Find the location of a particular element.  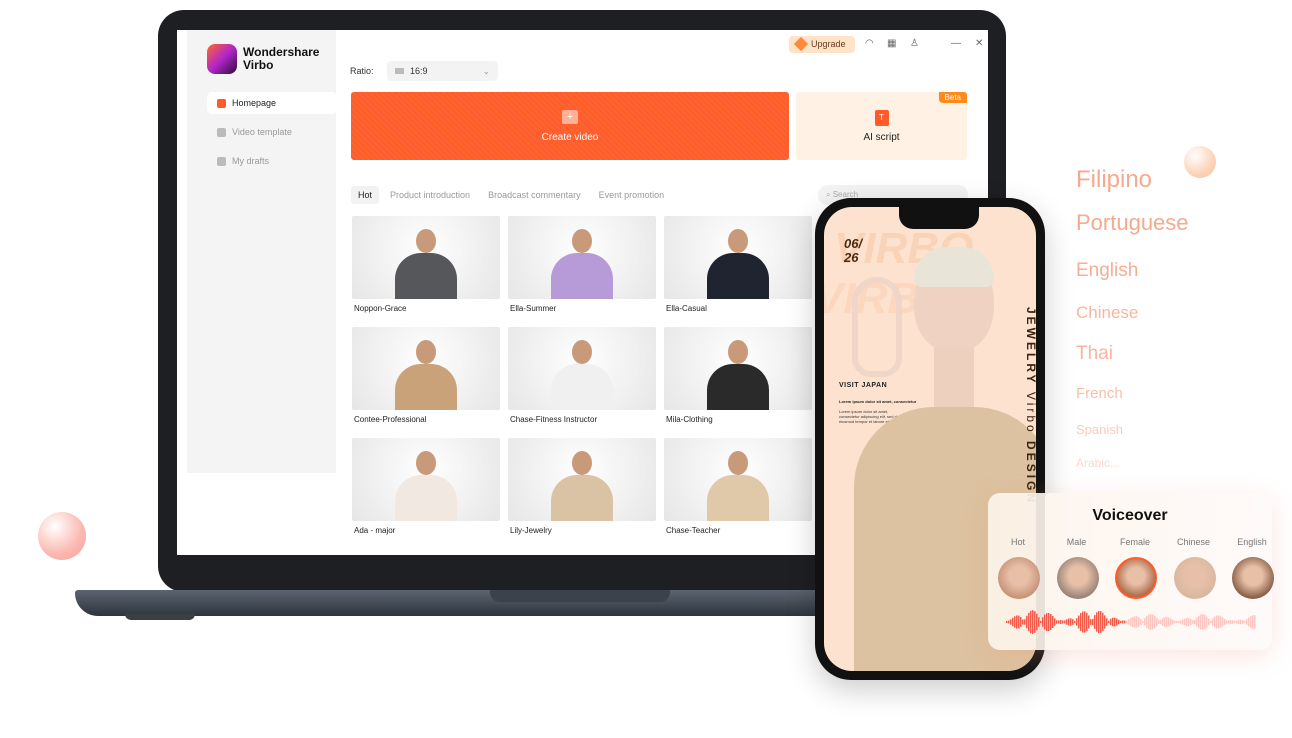

model-hair is located at coordinates (954, 267).